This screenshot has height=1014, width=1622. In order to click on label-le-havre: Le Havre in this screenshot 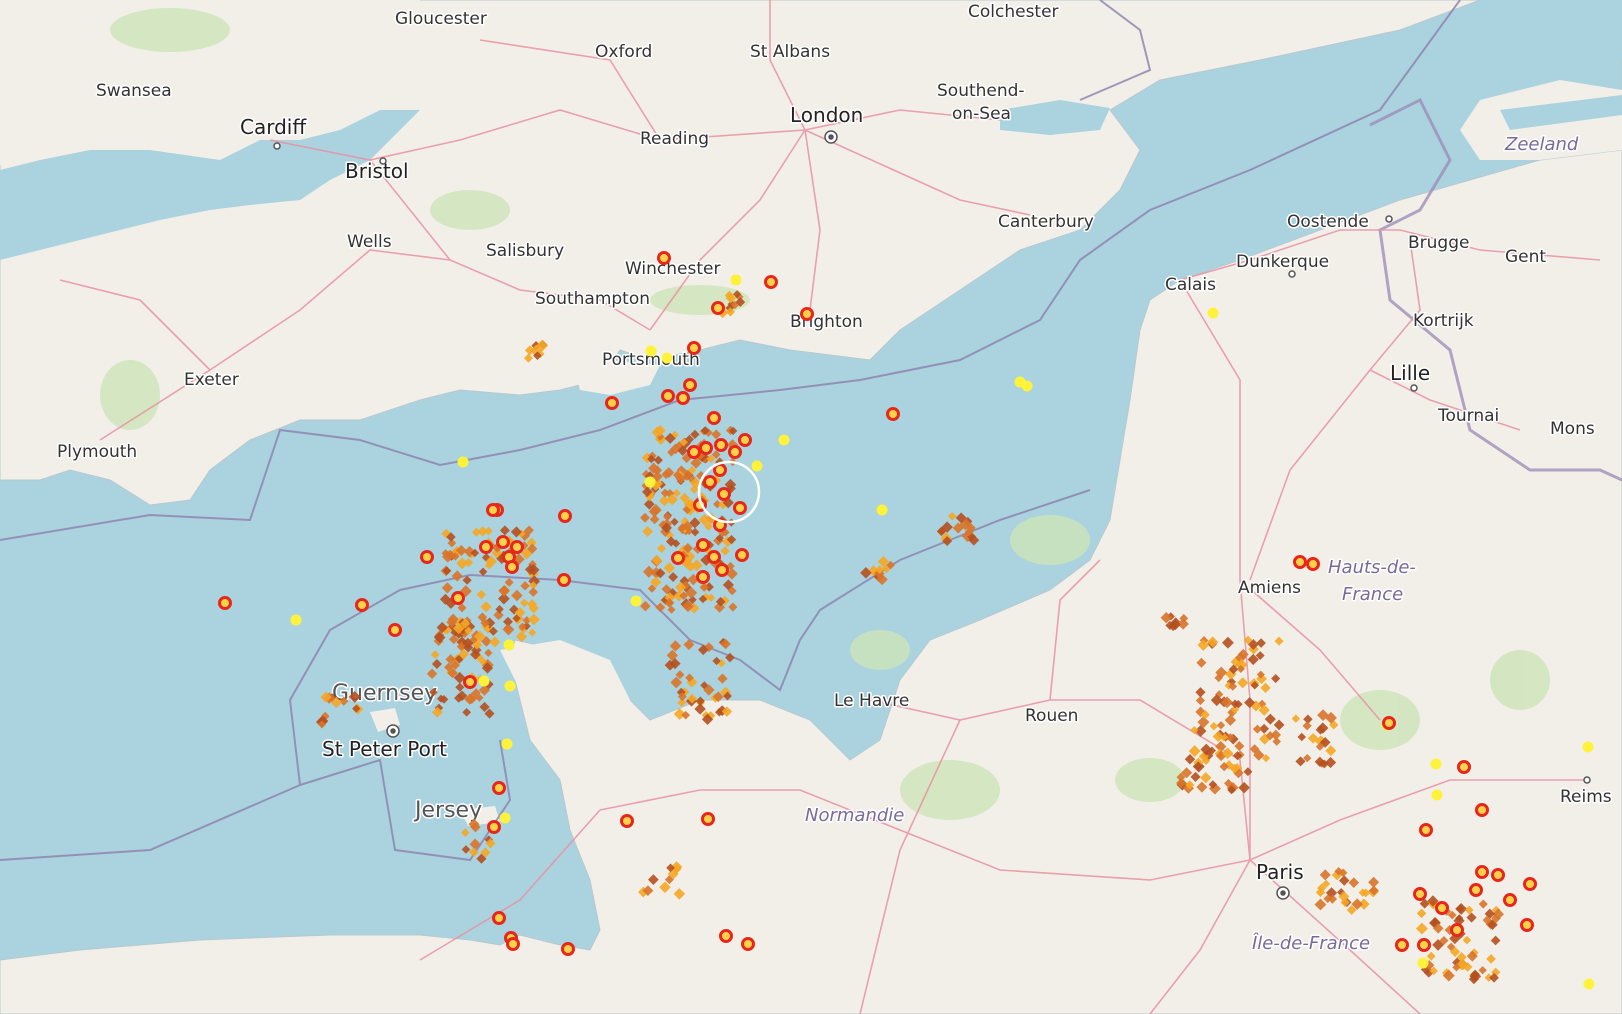, I will do `click(871, 701)`.